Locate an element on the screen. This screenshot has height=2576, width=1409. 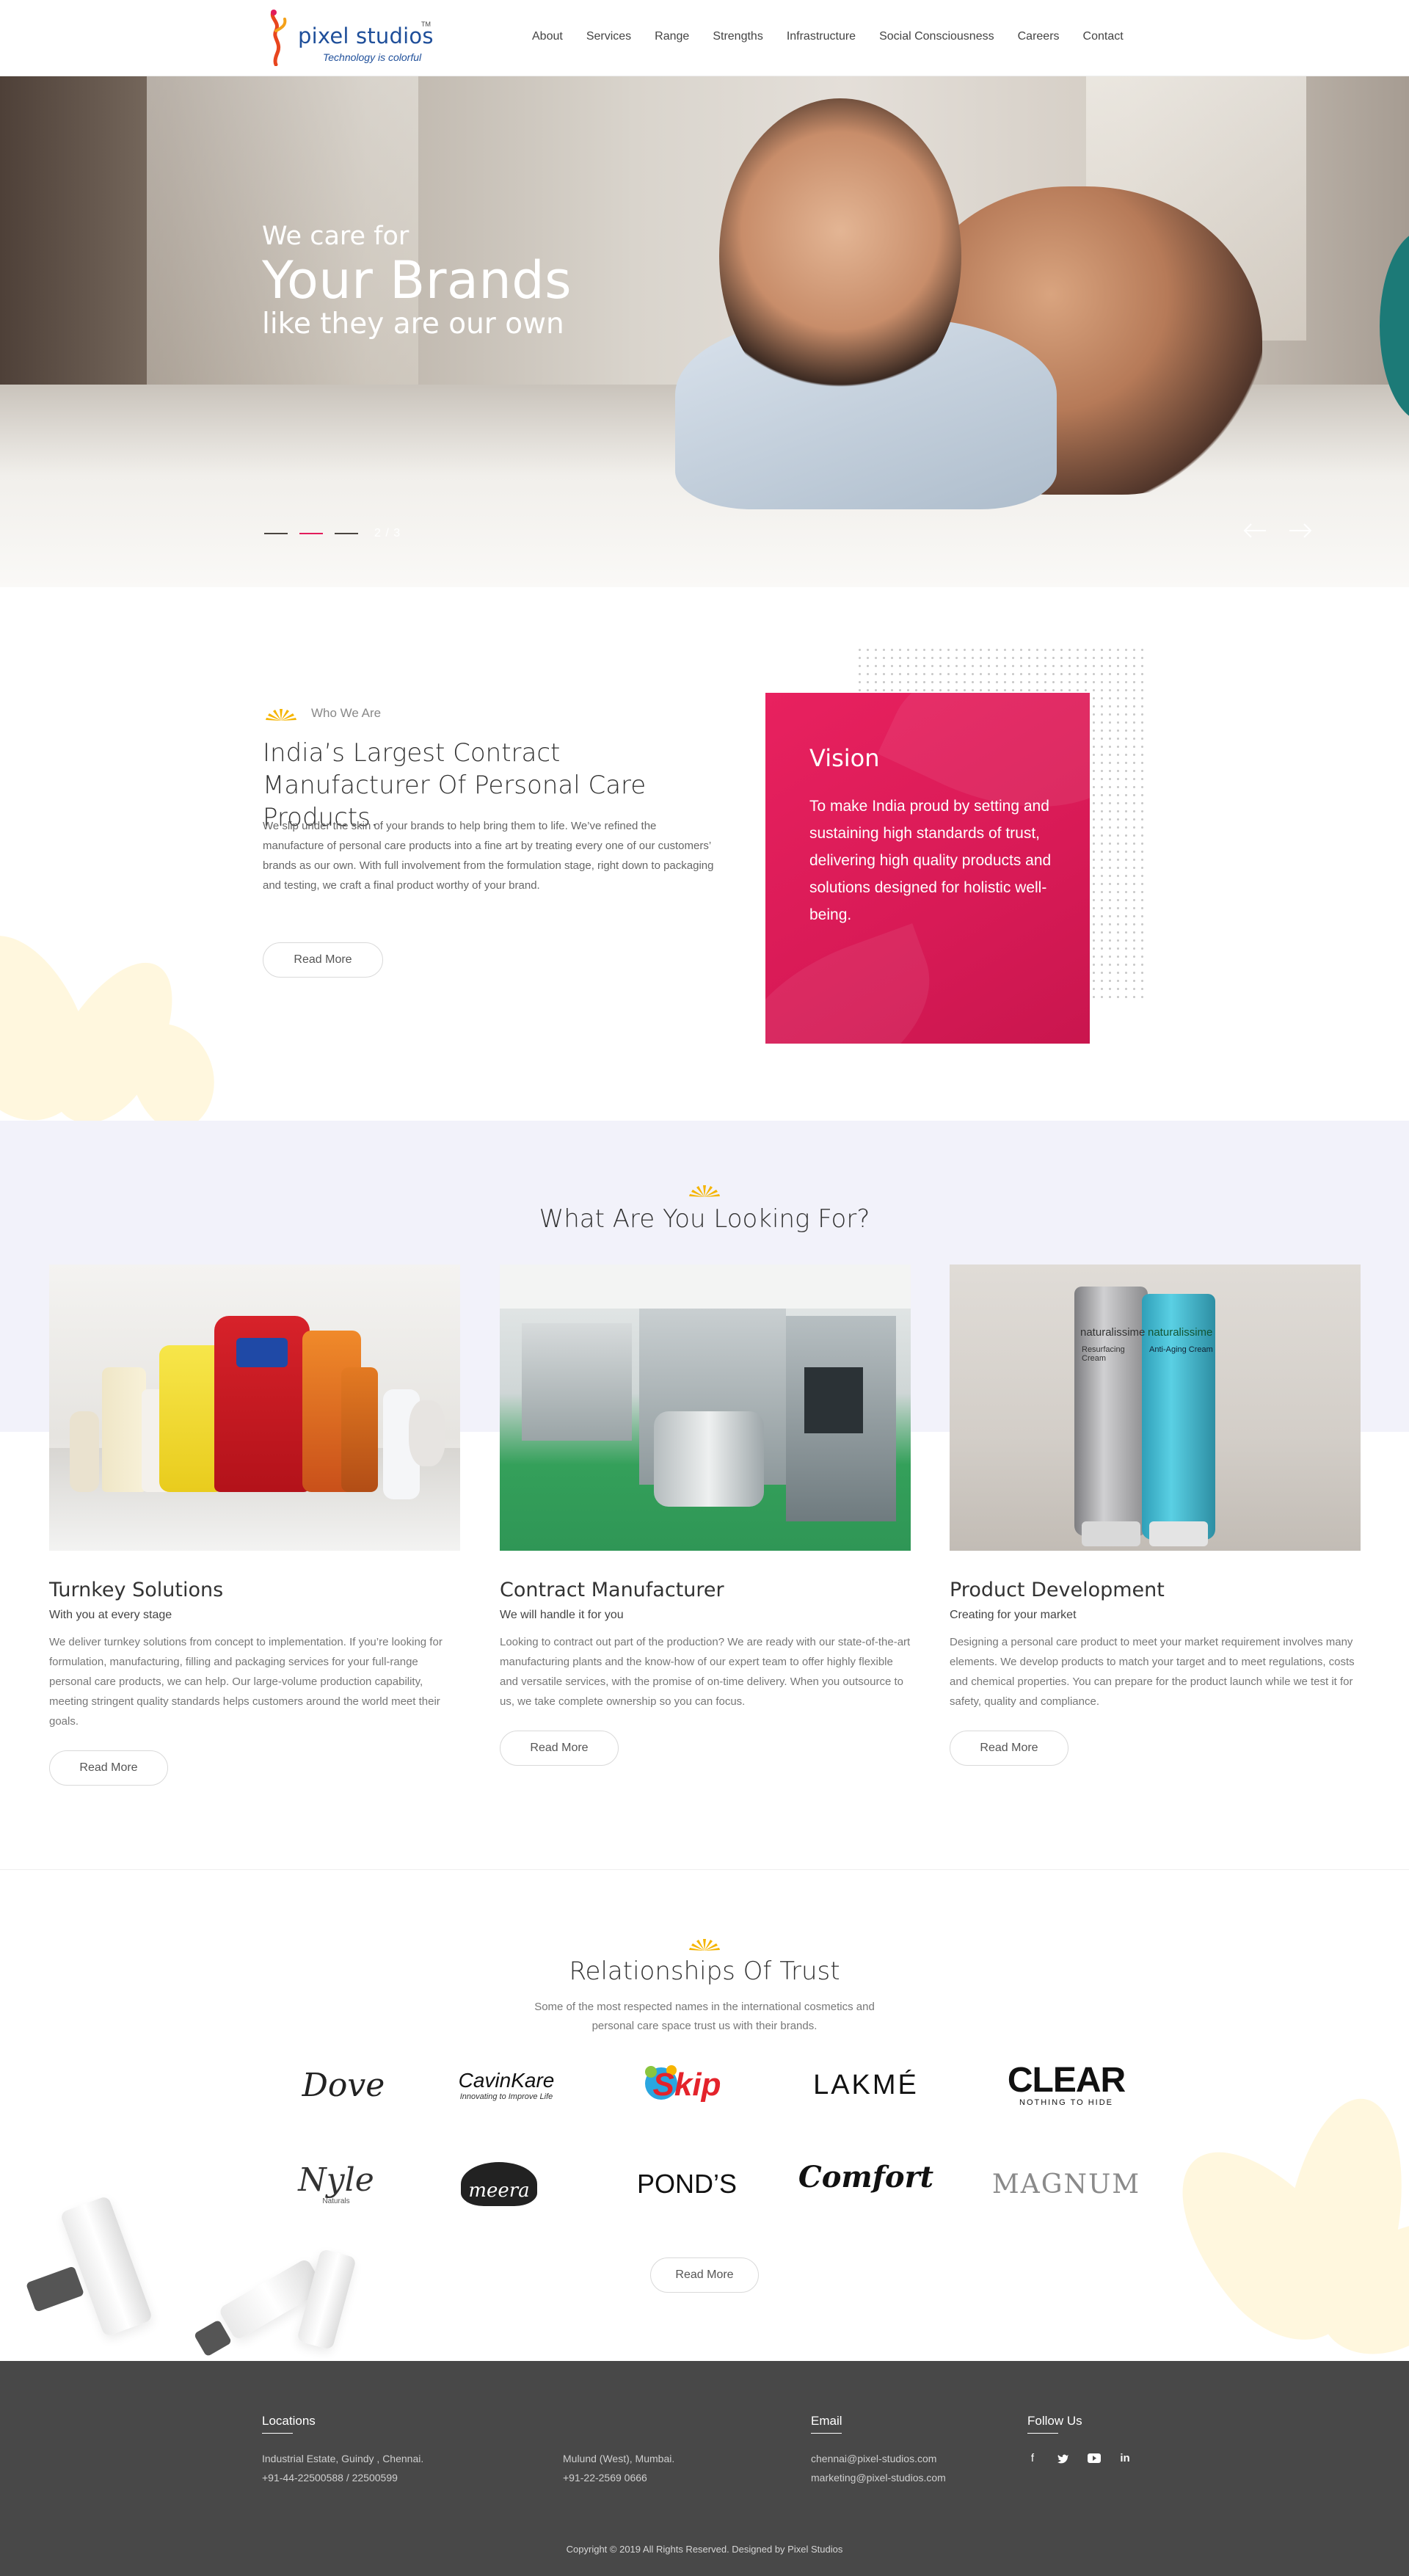
brand-logo-clear: CLEAR NOTHING TO HIDE is located at coordinates (1066, 2085).